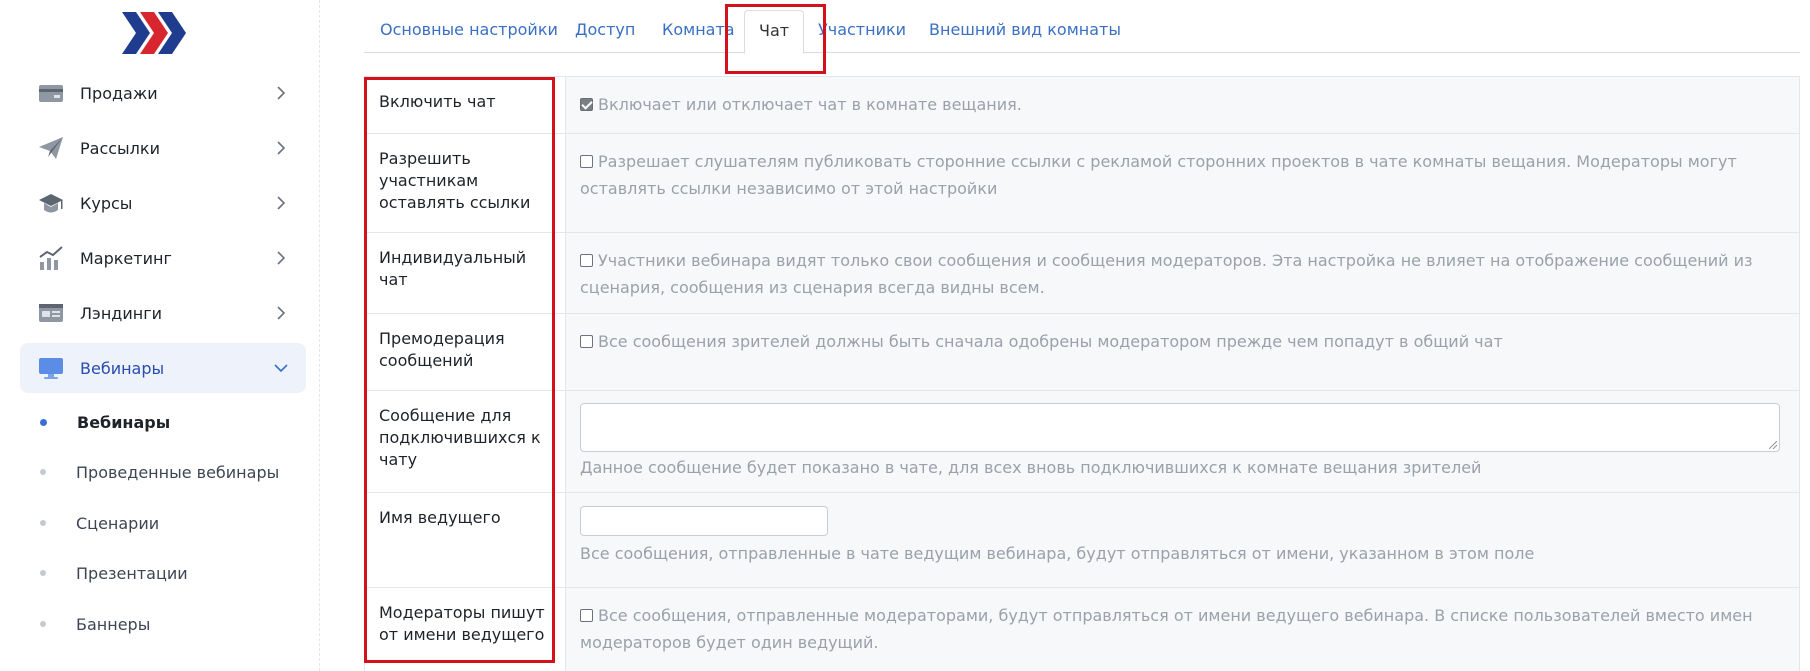 Image resolution: width=1810 pixels, height=671 pixels. What do you see at coordinates (163, 148) in the screenshot?
I see `sidebar-item-mailings: Рассылки` at bounding box center [163, 148].